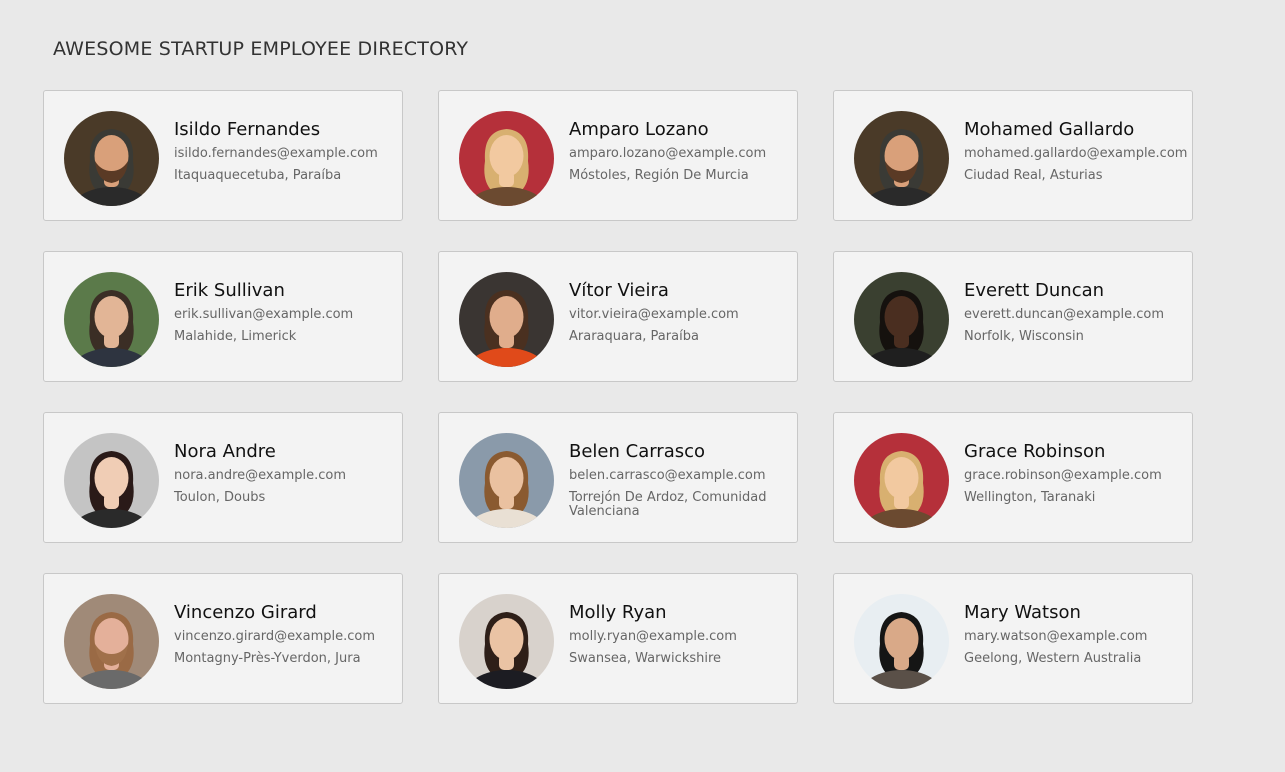 The width and height of the screenshot is (1285, 772). What do you see at coordinates (619, 290) in the screenshot?
I see `employee-name: Vítor Vieira` at bounding box center [619, 290].